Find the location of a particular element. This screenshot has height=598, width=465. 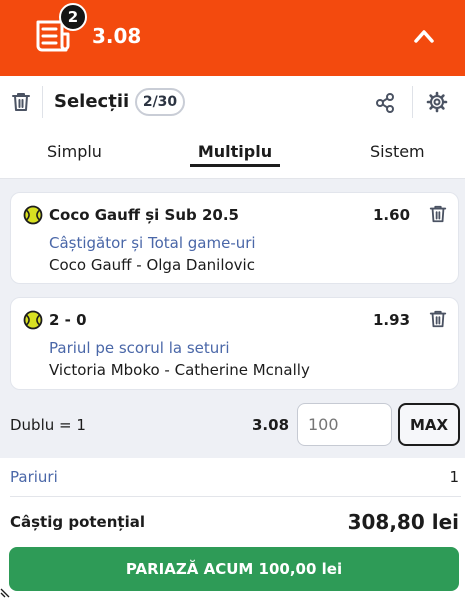

selection-market: Pariul pe scorul la seturi is located at coordinates (139, 348).